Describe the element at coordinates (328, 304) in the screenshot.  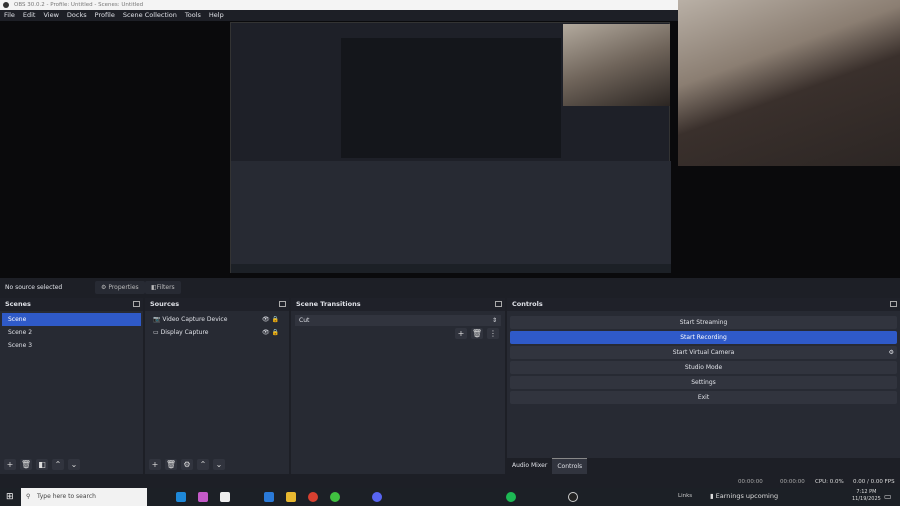
I see `transitions-title: Scene Transitions` at that location.